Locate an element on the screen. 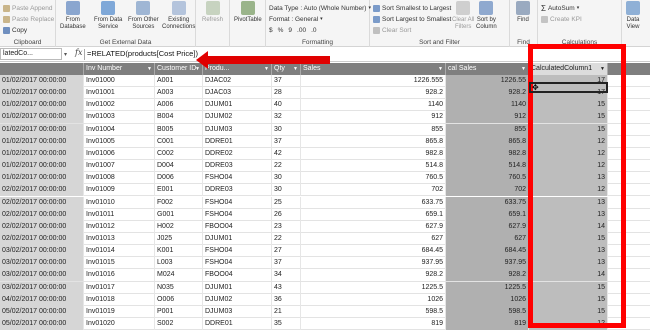  table-cell: Inv01014 is located at coordinates (119, 251).